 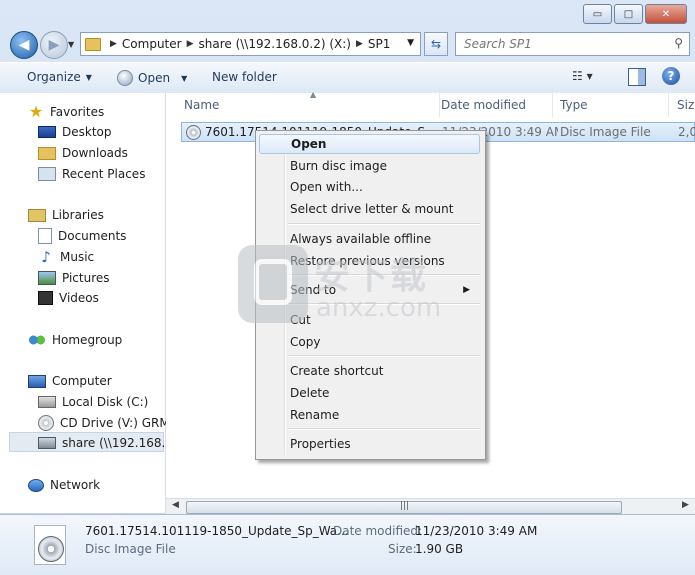 I want to click on star-icon: ★, so click(x=36, y=111).